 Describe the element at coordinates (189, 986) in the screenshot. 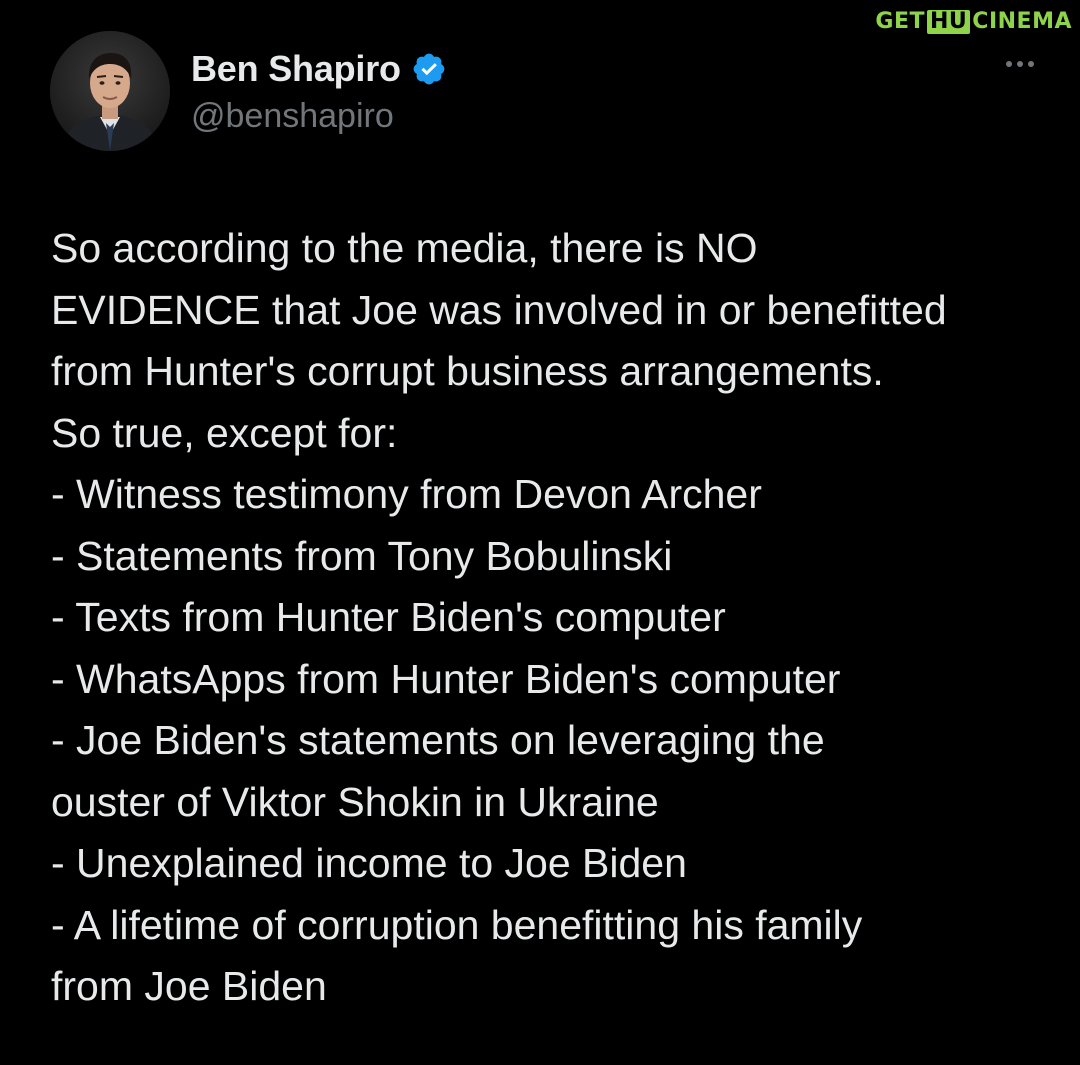

I see `tweet-line: from Joe Biden` at that location.